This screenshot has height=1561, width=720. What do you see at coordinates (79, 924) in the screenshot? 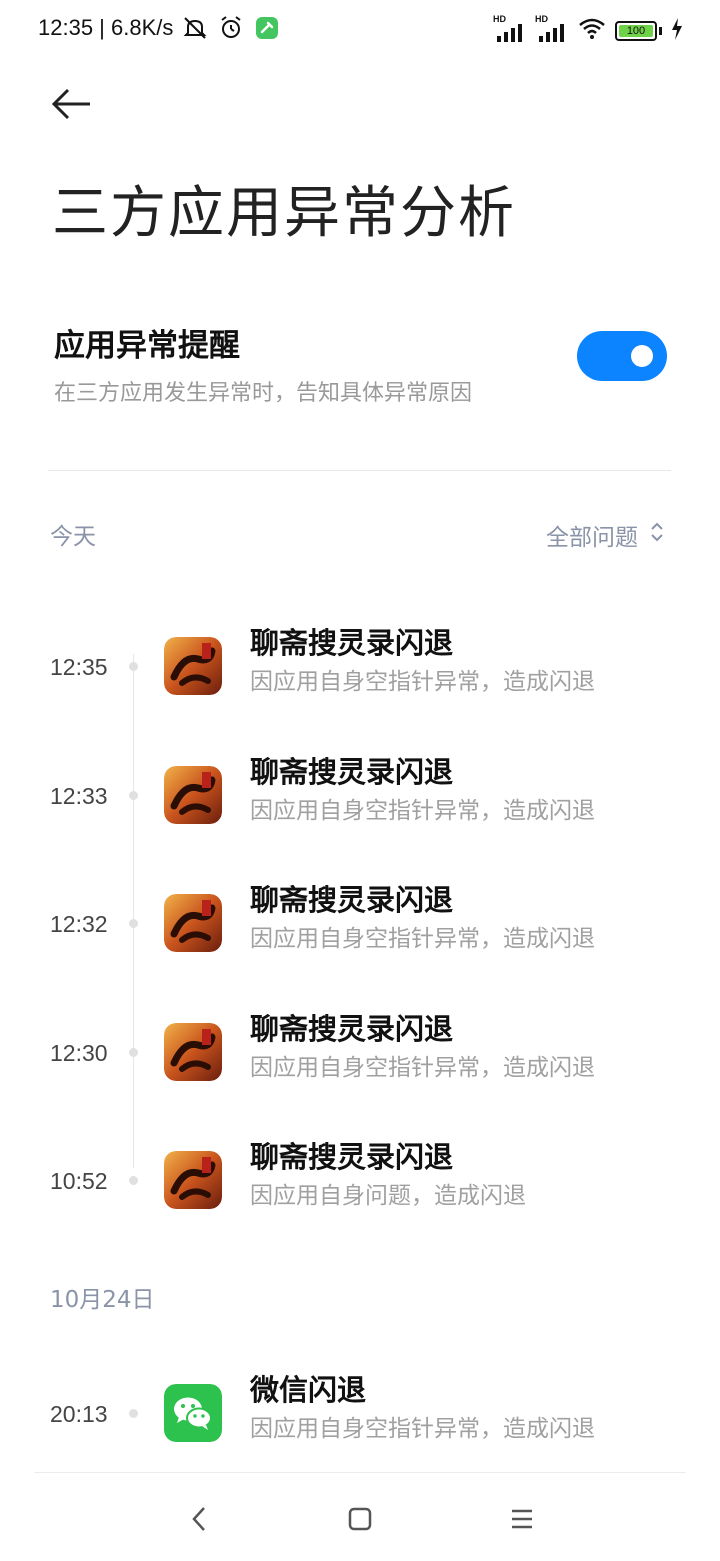
I see `entry-time: 12:32` at bounding box center [79, 924].